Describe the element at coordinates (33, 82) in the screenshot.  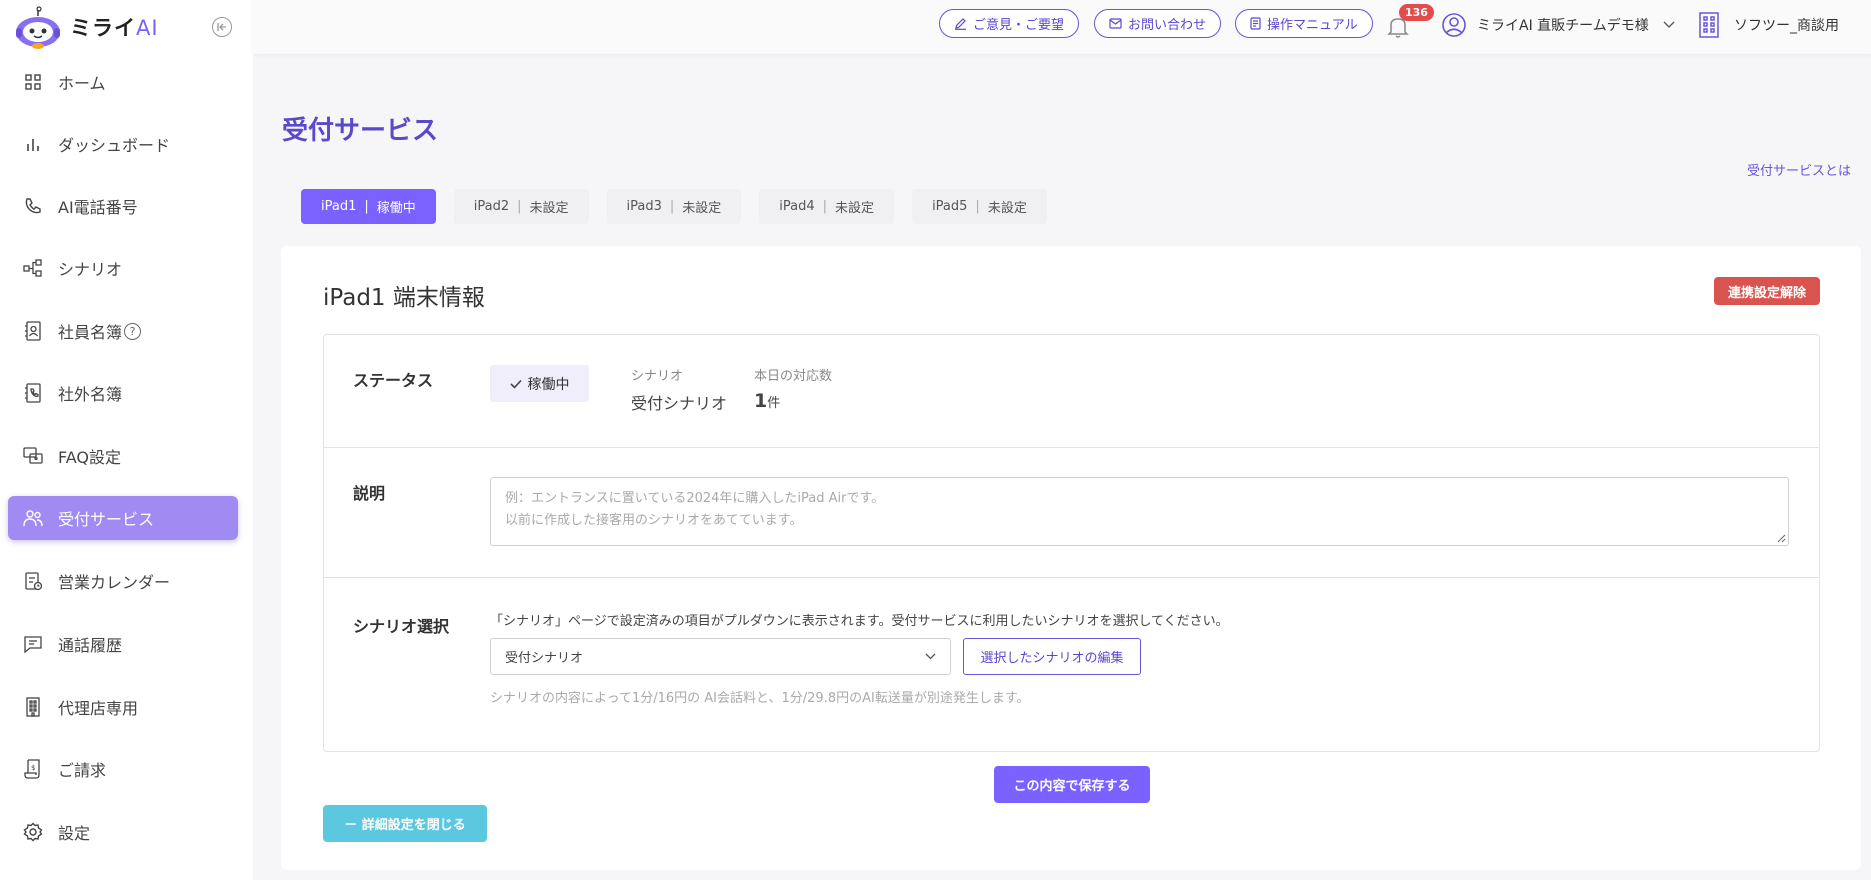
I see `grid-icon` at that location.